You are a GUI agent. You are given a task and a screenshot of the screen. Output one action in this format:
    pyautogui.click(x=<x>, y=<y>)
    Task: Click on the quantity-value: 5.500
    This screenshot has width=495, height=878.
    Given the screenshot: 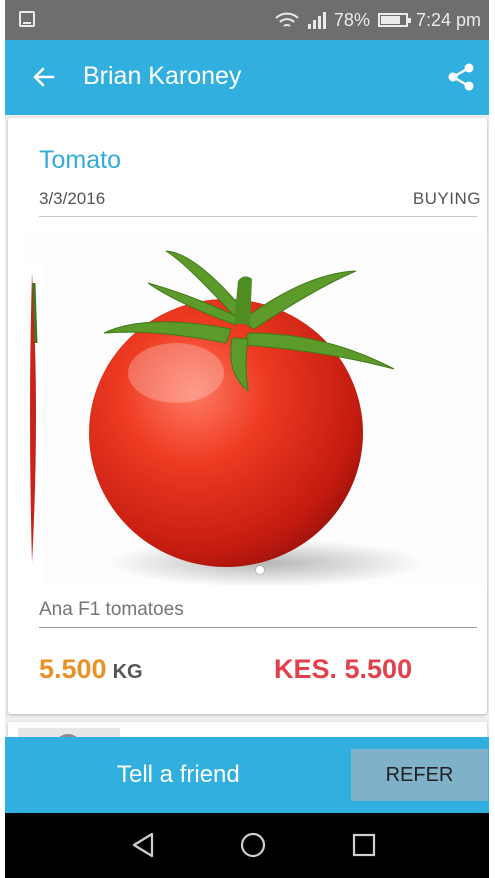 What is the action you would take?
    pyautogui.click(x=73, y=669)
    